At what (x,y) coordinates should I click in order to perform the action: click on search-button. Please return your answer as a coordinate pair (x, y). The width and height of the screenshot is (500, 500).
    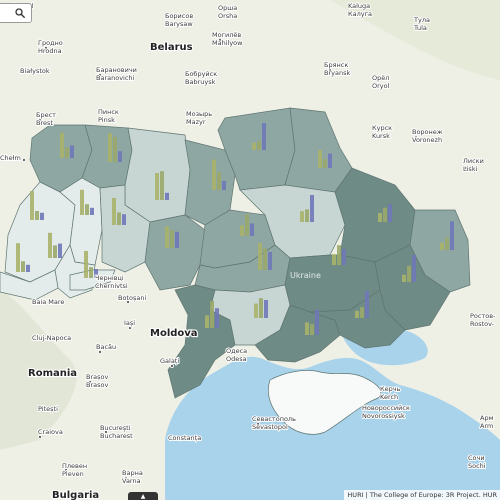
    Looking at the image, I should click on (20, 13).